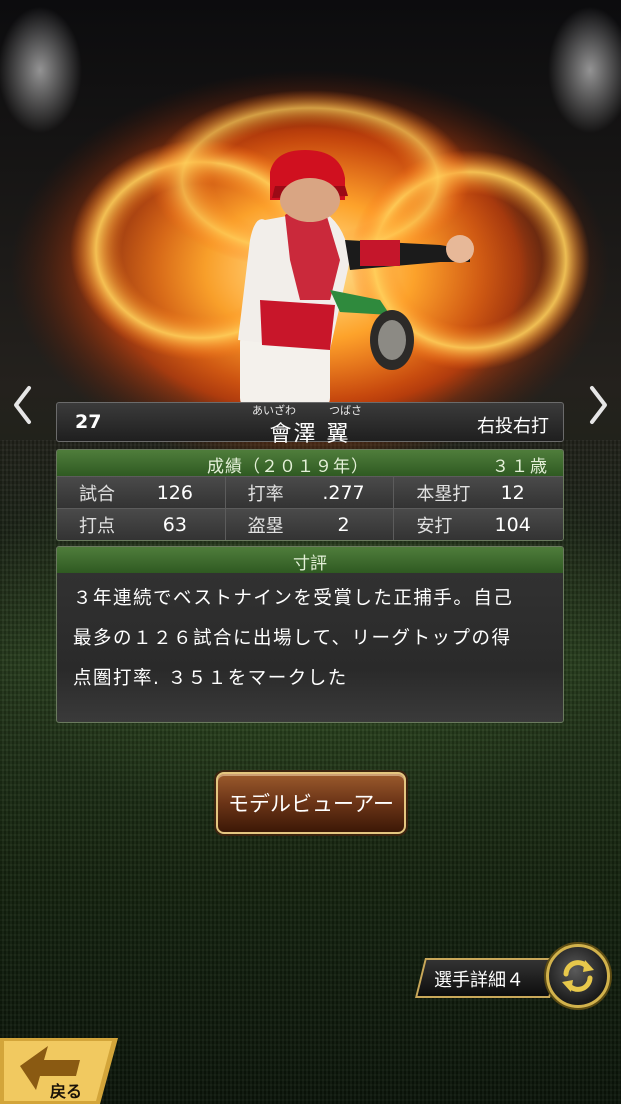 This screenshot has height=1104, width=621. I want to click on player-header: 27 あいざわ つばさ 會澤 翼 右投右打, so click(310, 424).